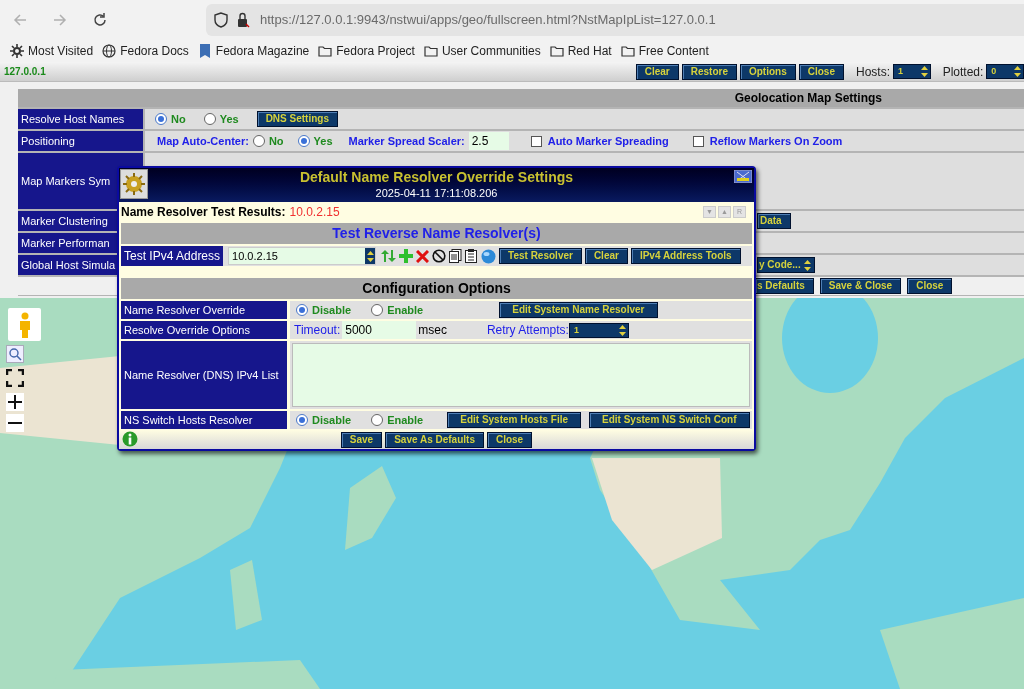  What do you see at coordinates (185, 310) in the screenshot?
I see `row-label: Name Resolver Override` at bounding box center [185, 310].